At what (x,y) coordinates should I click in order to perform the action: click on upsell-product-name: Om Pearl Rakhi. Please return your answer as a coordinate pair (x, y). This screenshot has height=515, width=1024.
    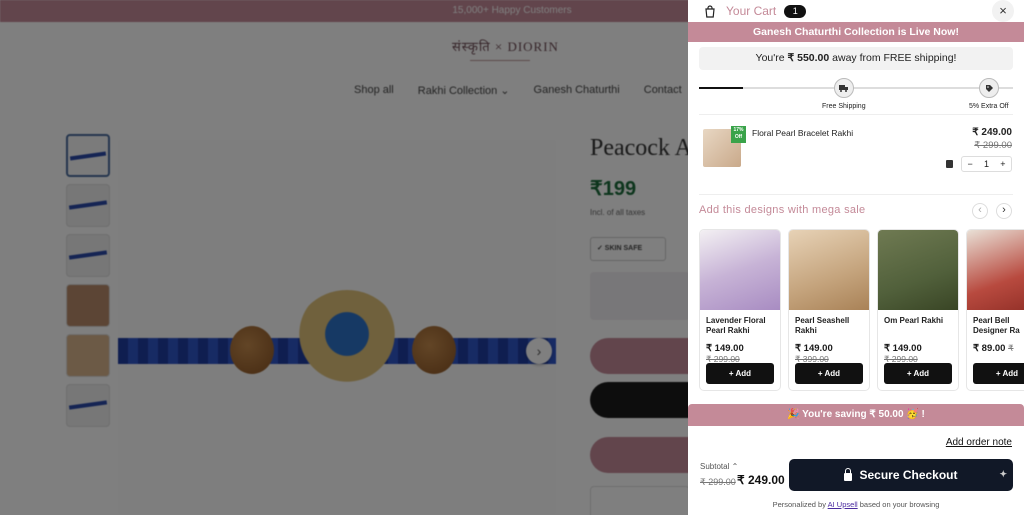
    Looking at the image, I should click on (914, 320).